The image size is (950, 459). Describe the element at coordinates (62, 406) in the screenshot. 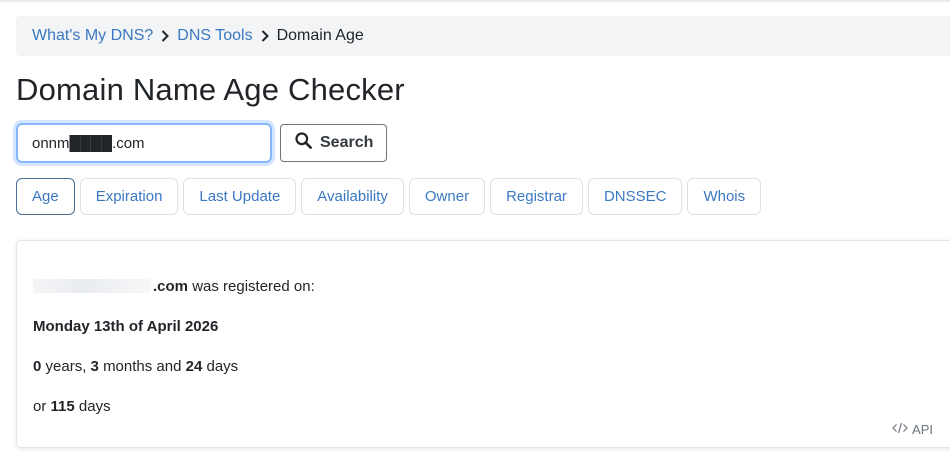

I see `total-days-value: 115` at that location.